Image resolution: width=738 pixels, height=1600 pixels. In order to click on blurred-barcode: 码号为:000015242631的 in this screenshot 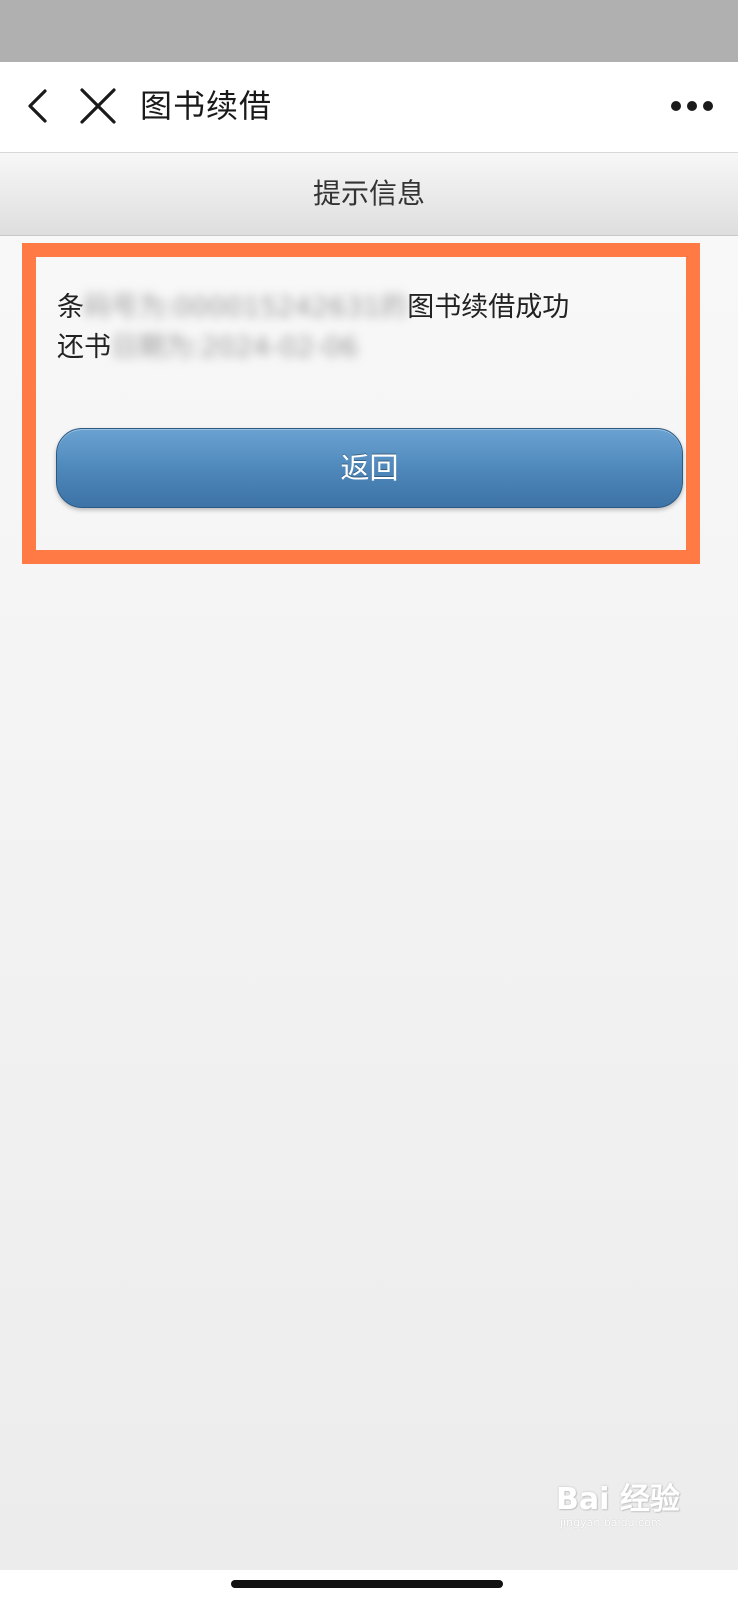, I will do `click(246, 307)`.